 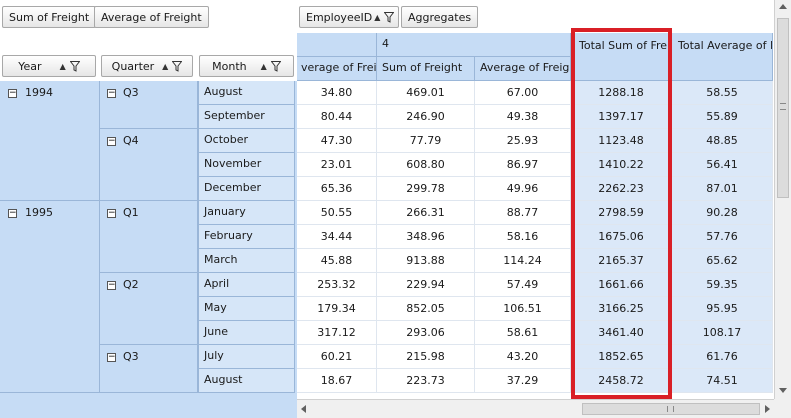 I want to click on data-cell: 253.32, so click(x=337, y=285).